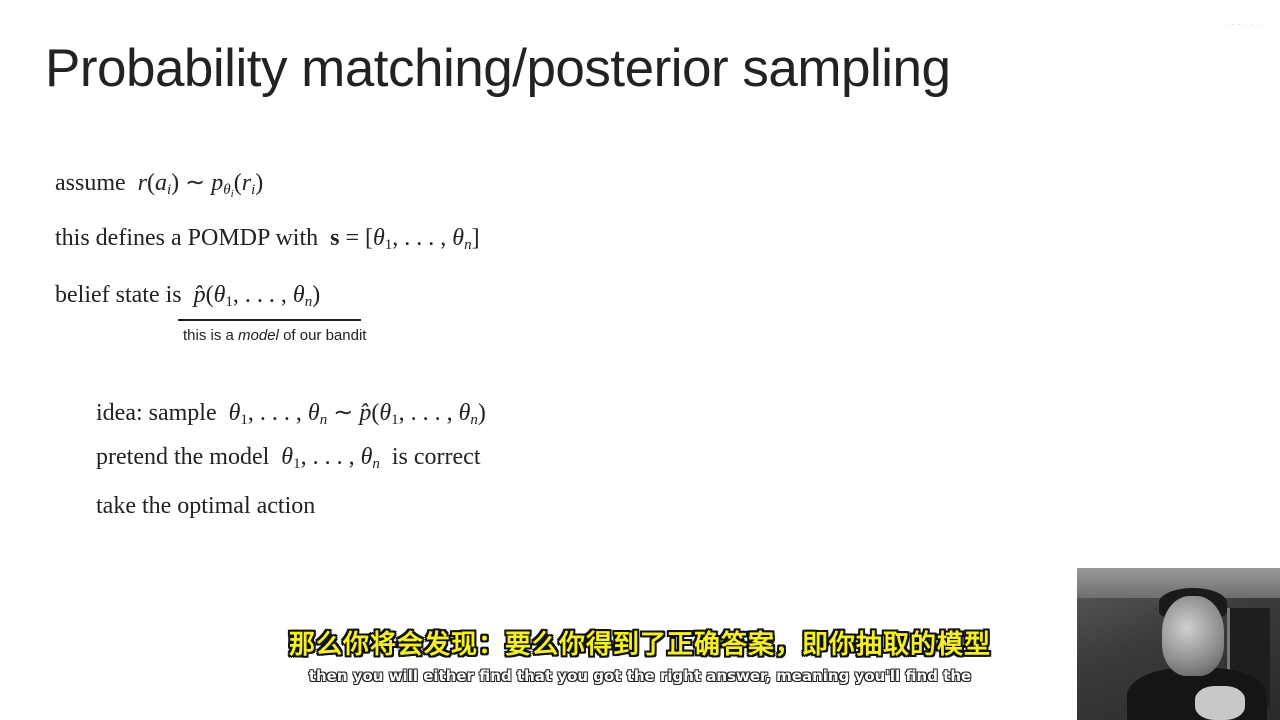 This screenshot has height=720, width=1280. Describe the element at coordinates (118, 295) in the screenshot. I see `belief-text: belief state is` at that location.